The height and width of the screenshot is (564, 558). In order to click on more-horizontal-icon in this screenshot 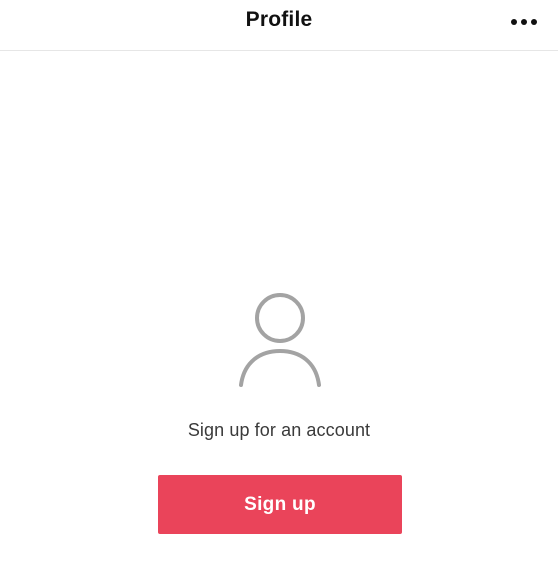, I will do `click(524, 22)`.